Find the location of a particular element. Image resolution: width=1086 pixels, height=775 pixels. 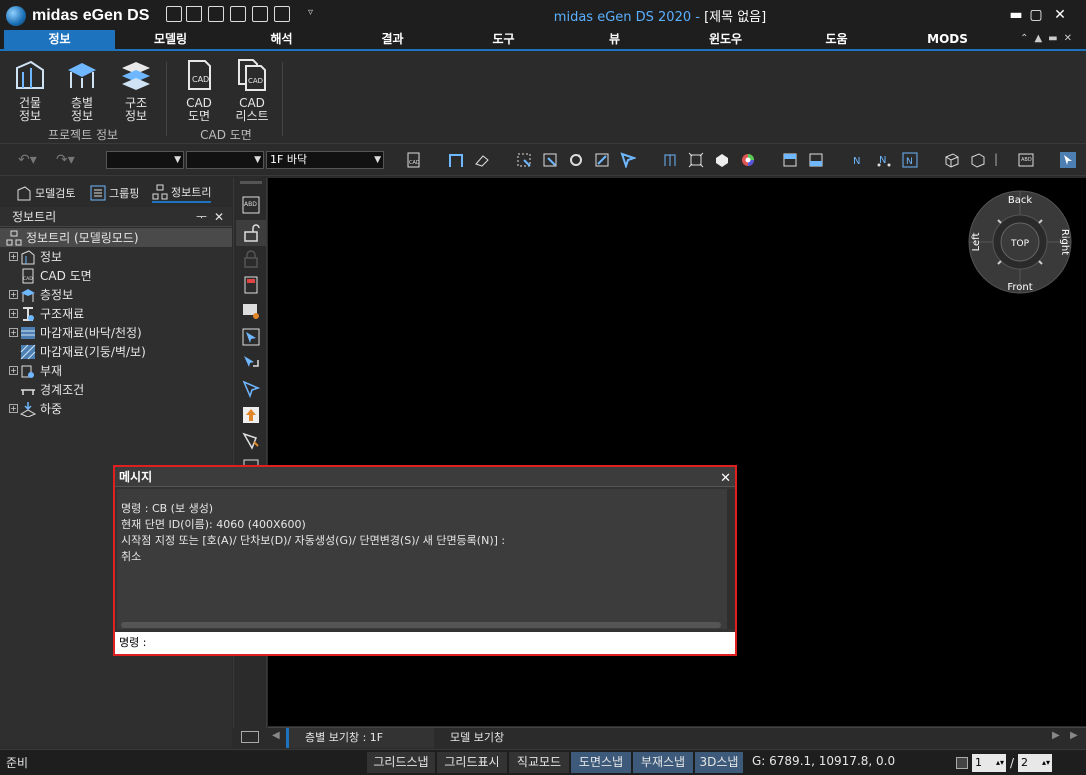

menu-tools: 도구 is located at coordinates (503, 39).